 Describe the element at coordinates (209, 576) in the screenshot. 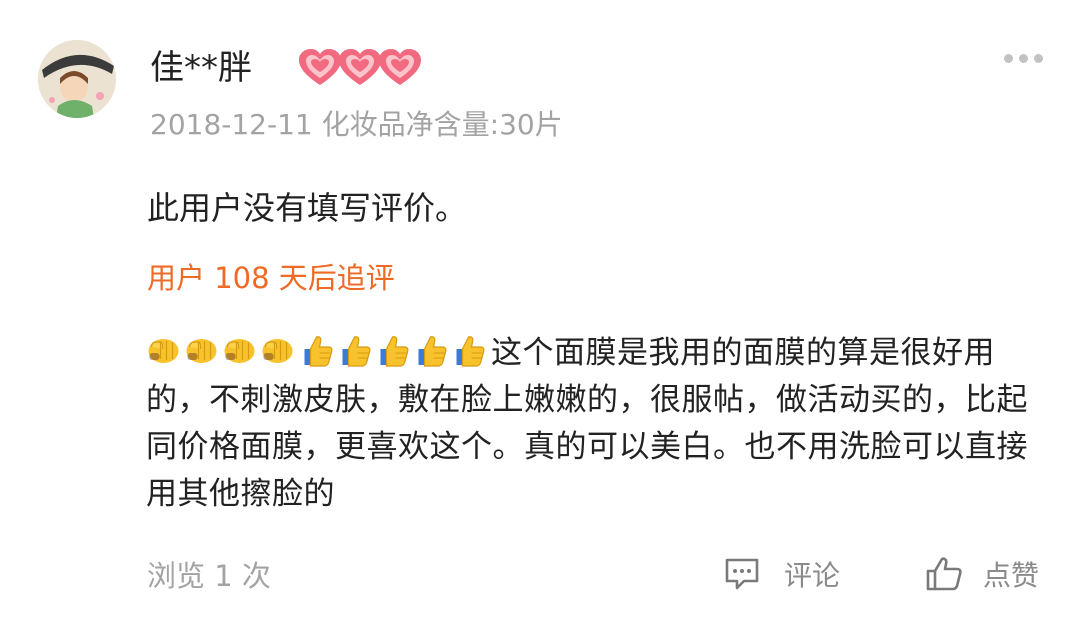

I see `view-count: 浏览 1 次` at that location.